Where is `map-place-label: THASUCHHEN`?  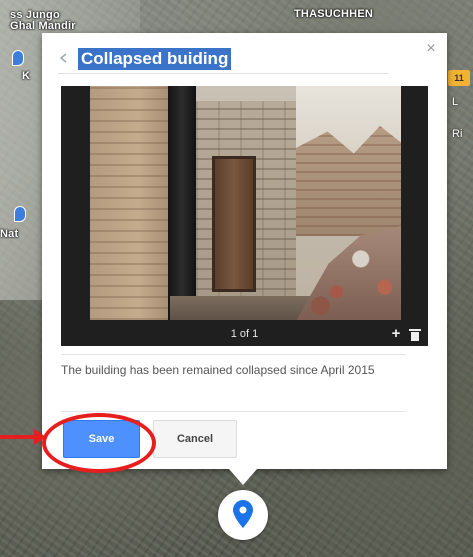
map-place-label: THASUCHHEN is located at coordinates (333, 14).